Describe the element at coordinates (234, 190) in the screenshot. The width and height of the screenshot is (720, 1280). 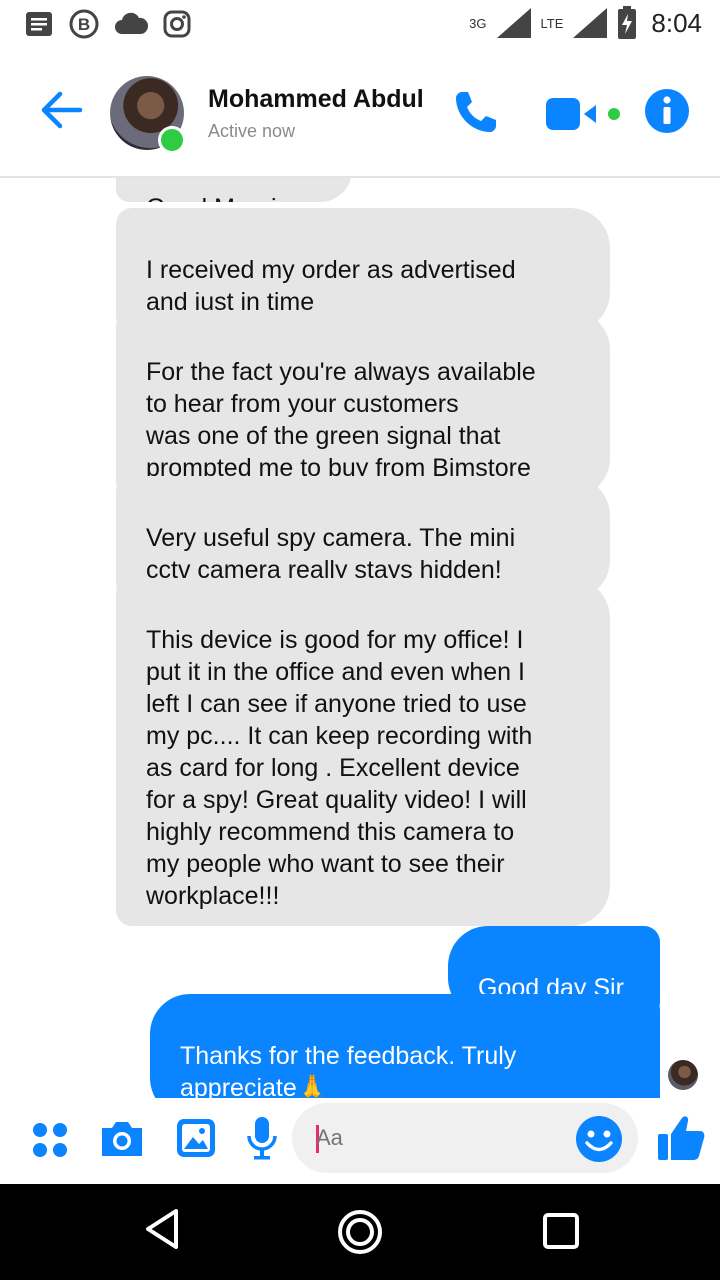
I see `message-bubble-partial: Good Morning` at that location.